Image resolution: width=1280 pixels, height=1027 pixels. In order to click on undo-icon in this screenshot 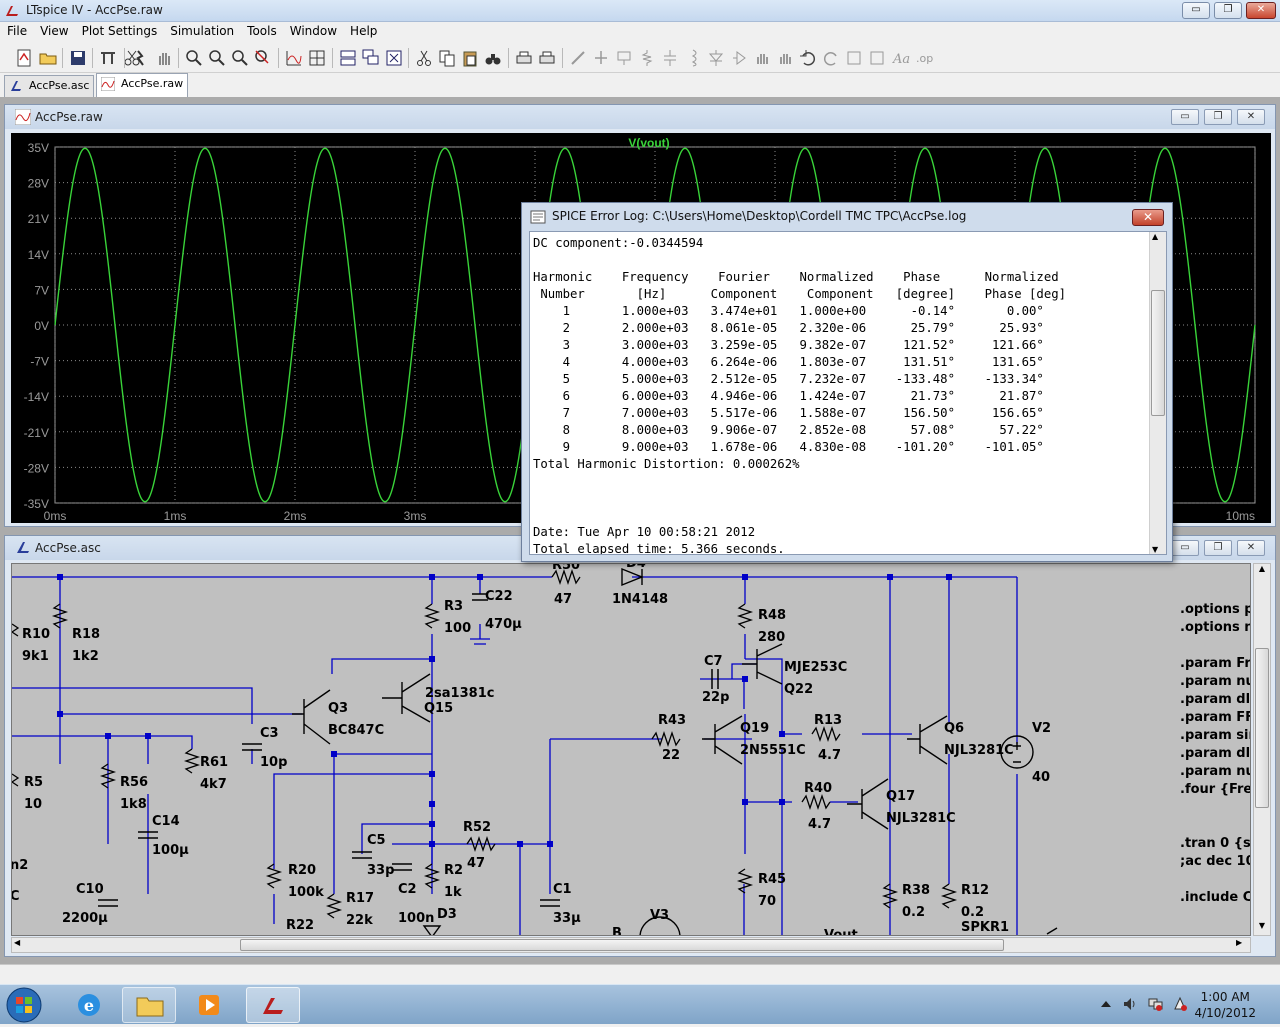, I will do `click(808, 58)`.